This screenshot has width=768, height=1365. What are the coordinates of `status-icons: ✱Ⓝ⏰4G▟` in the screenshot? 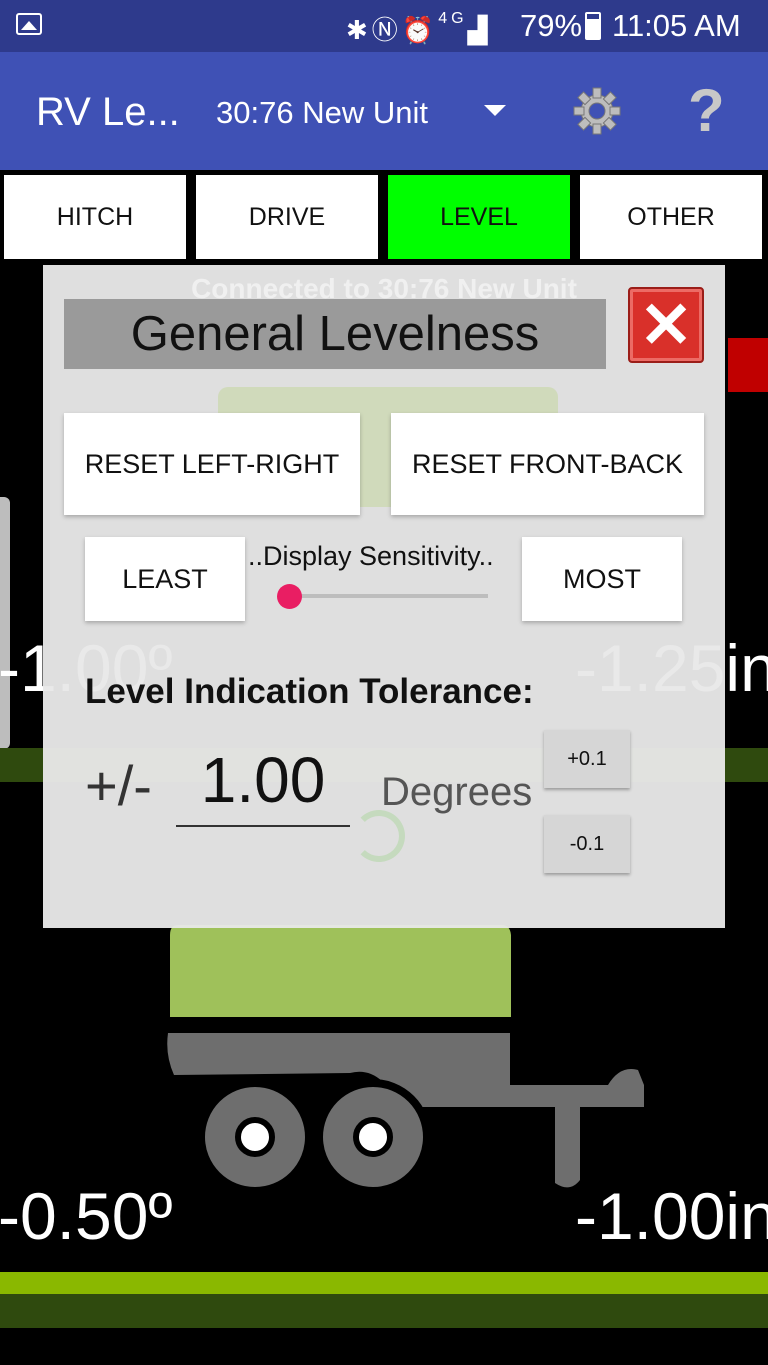 It's located at (419, 28).